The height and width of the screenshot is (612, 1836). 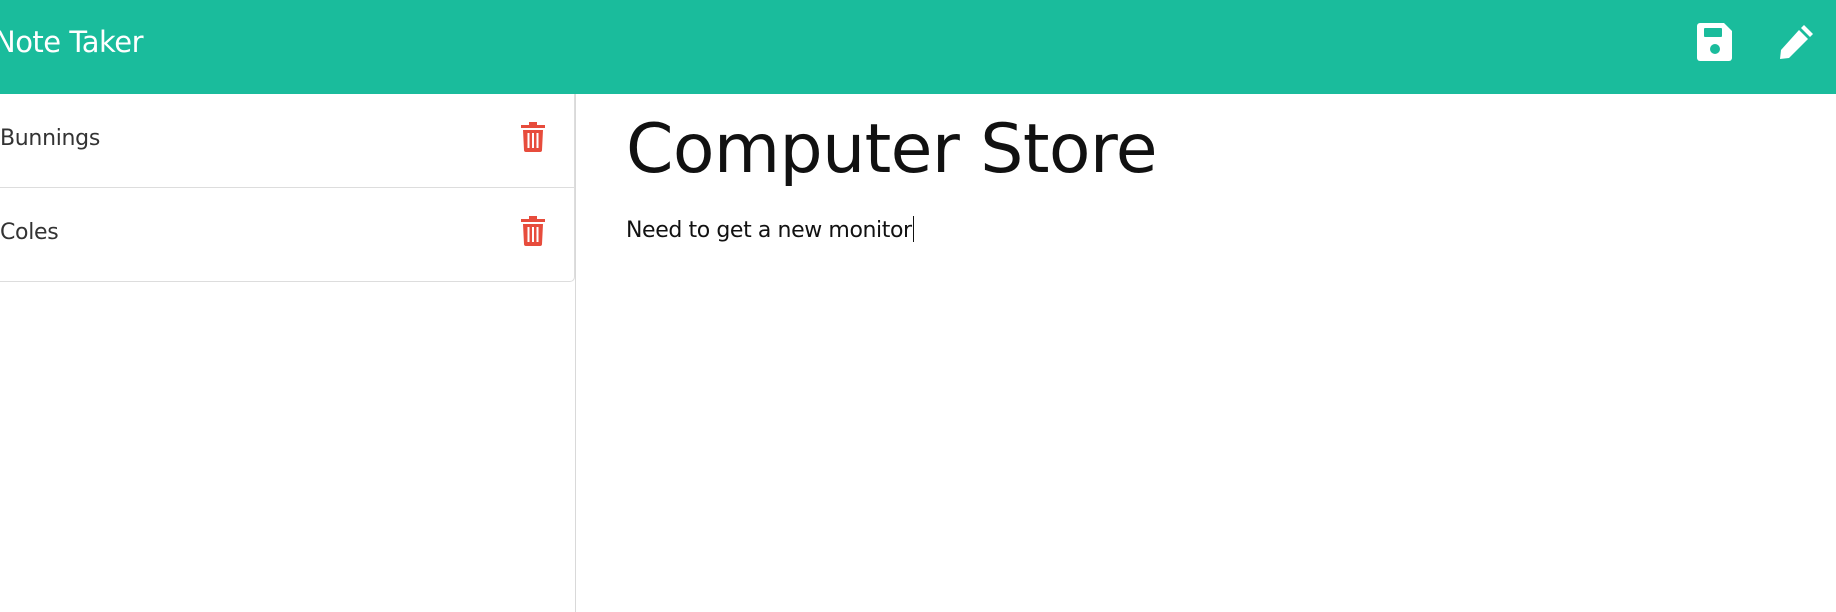 I want to click on app-title: Note Taker, so click(x=72, y=42).